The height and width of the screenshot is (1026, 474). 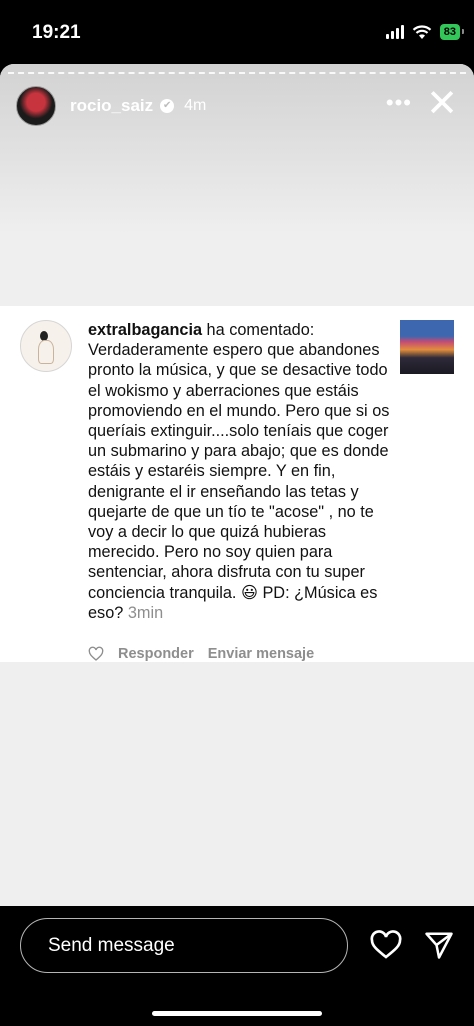 I want to click on avatar, so click(x=36, y=106).